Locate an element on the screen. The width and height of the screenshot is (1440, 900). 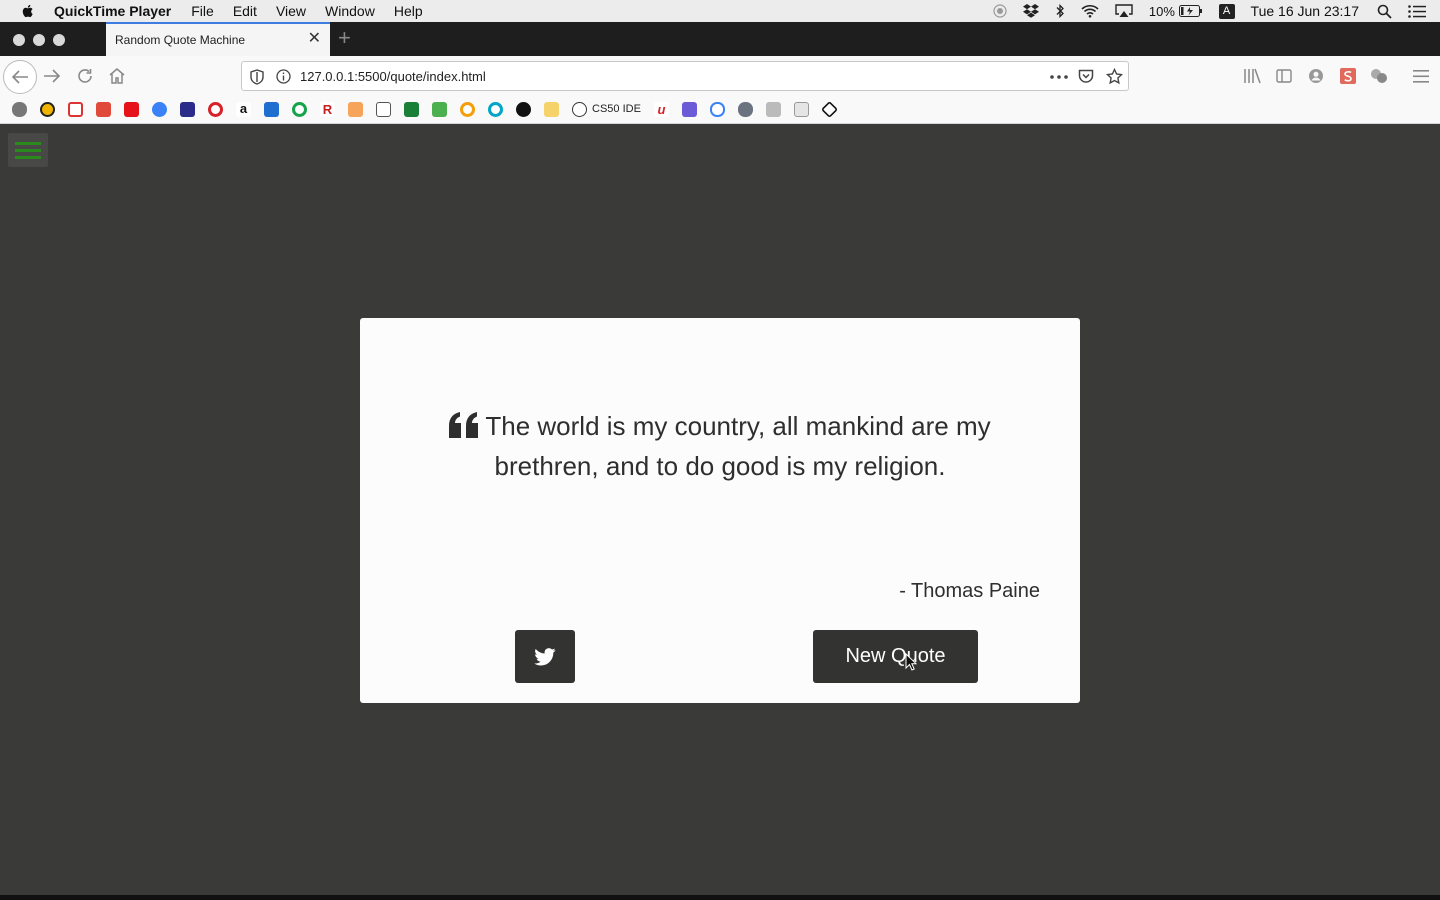
bluetooth-icon is located at coordinates (1060, 11).